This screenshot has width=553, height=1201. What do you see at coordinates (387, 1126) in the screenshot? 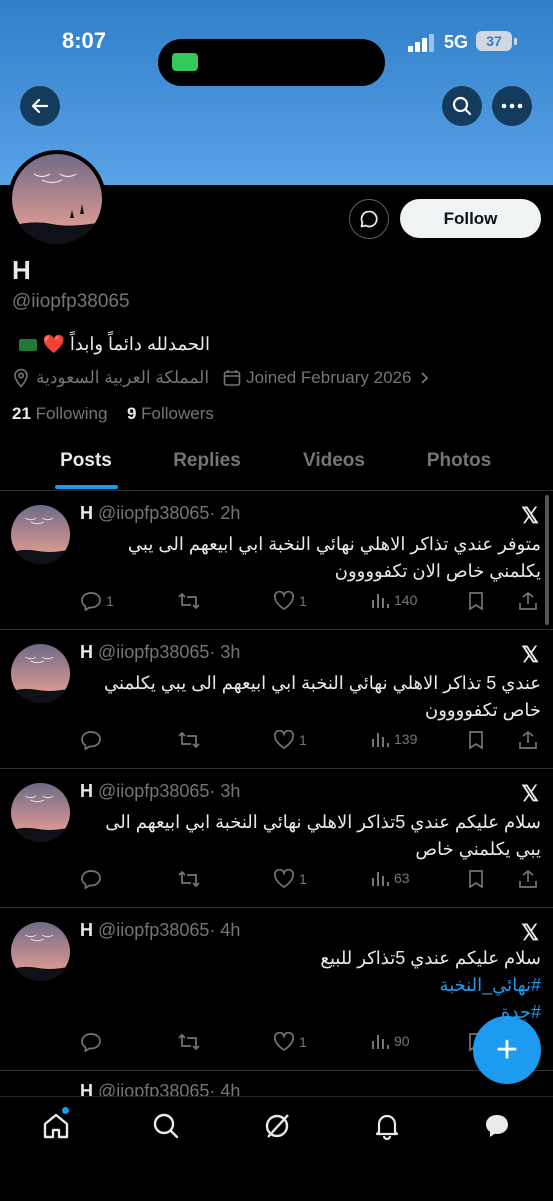
I see `notifications-icon` at bounding box center [387, 1126].